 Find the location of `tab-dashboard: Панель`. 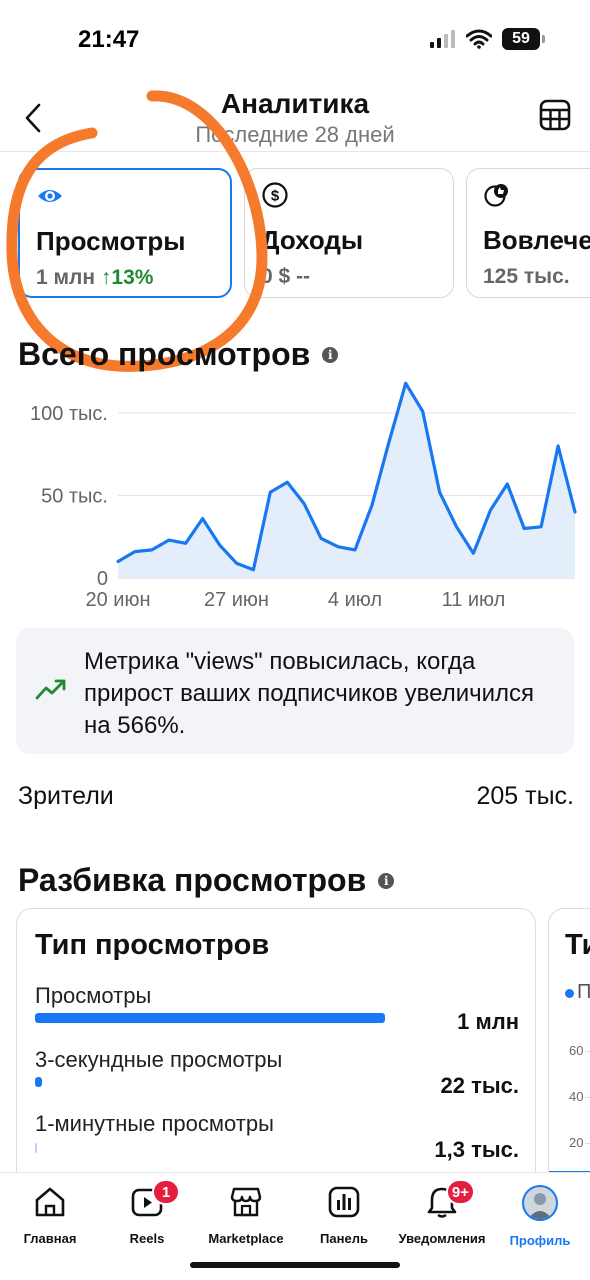

tab-dashboard: Панель is located at coordinates (344, 1215).